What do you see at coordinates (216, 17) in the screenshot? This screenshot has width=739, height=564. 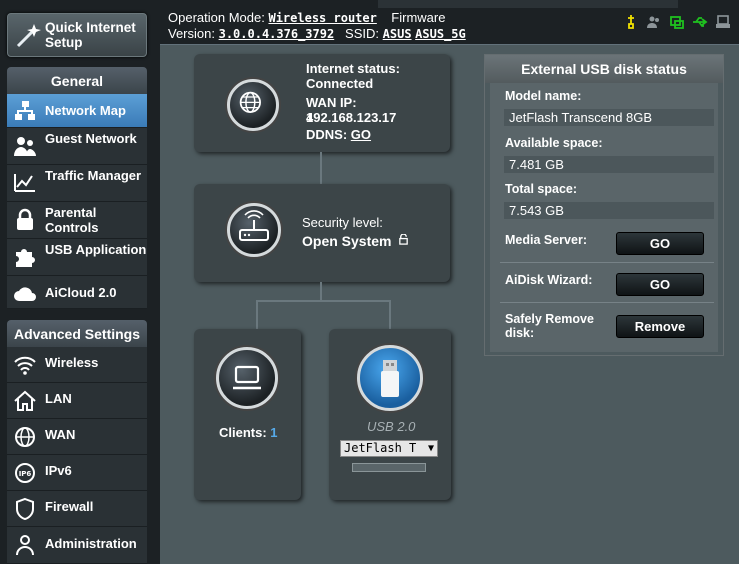 I see `operation-mode-label: Operation Mode:` at bounding box center [216, 17].